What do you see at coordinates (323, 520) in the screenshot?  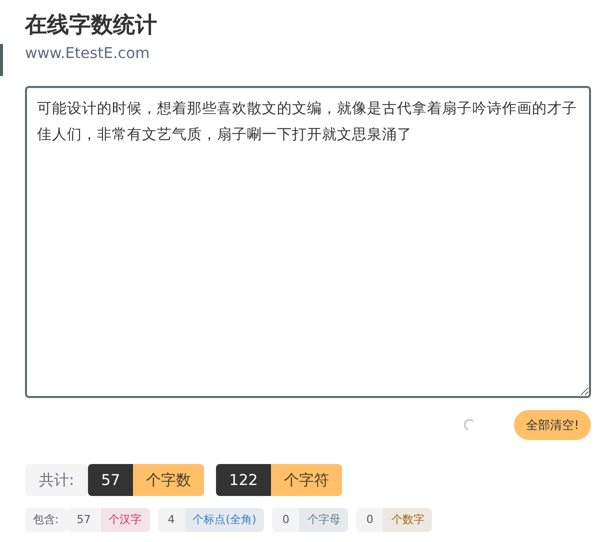 I see `detail-unit: 个字母` at bounding box center [323, 520].